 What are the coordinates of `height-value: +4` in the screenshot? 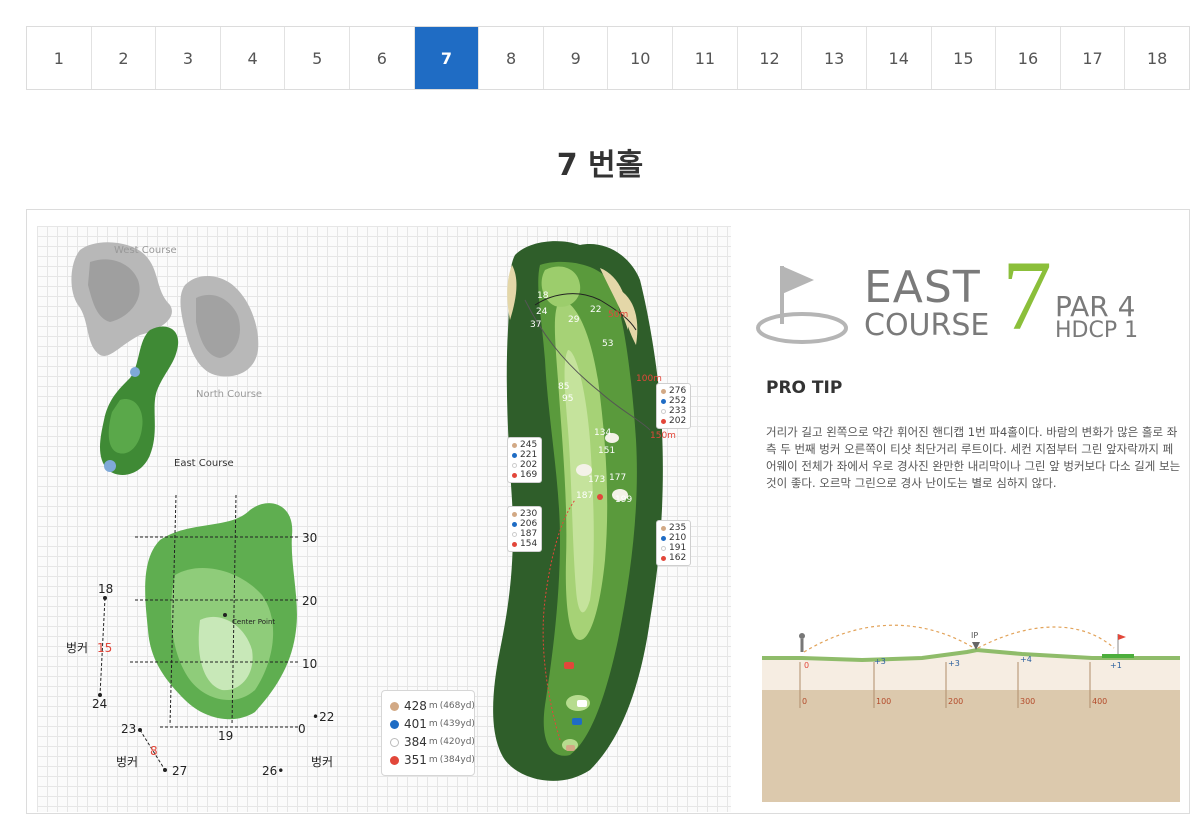 It's located at (1026, 659).